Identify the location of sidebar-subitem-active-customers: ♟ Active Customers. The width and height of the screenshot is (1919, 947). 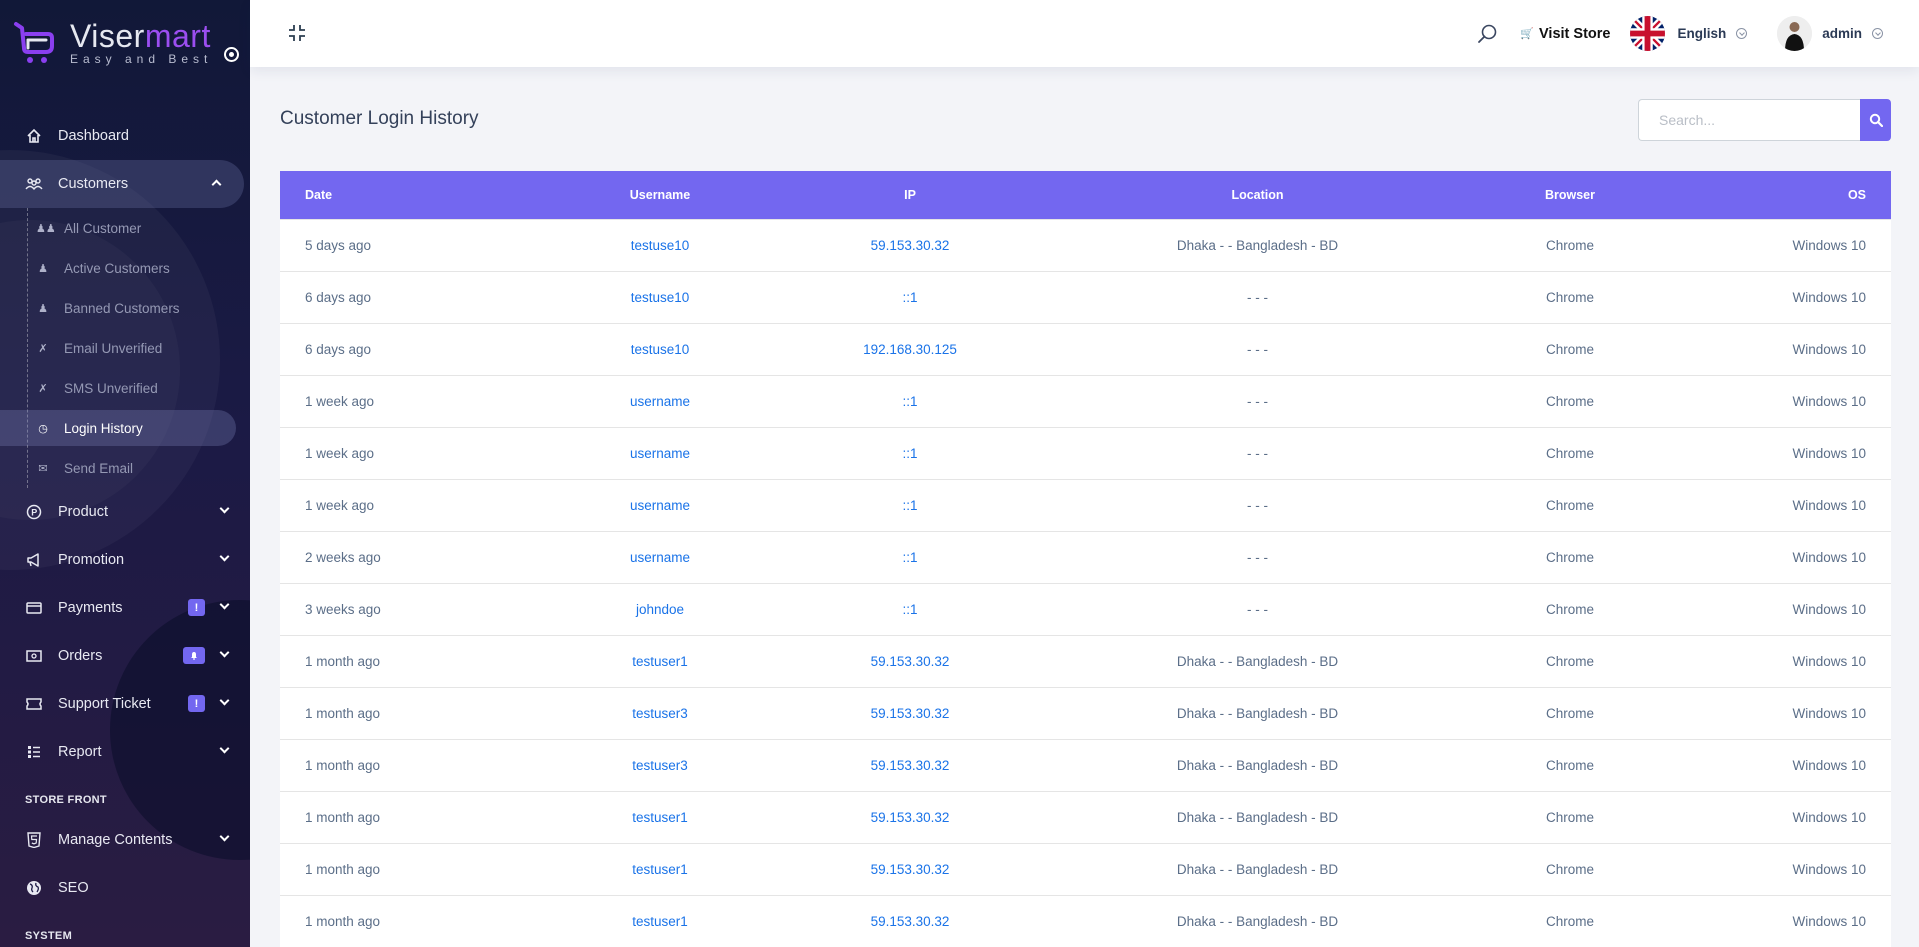
(139, 268).